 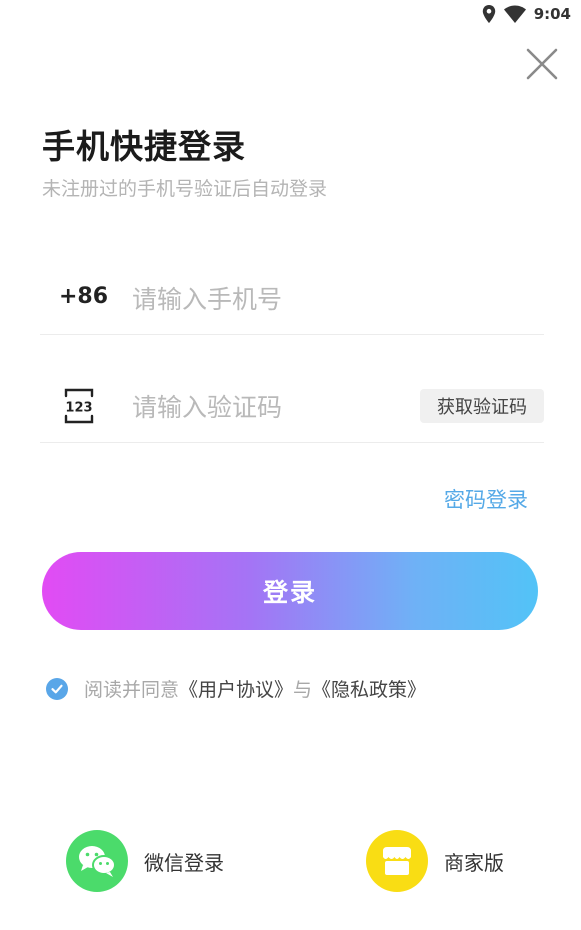 I want to click on phone-row: +86, so click(x=292, y=299).